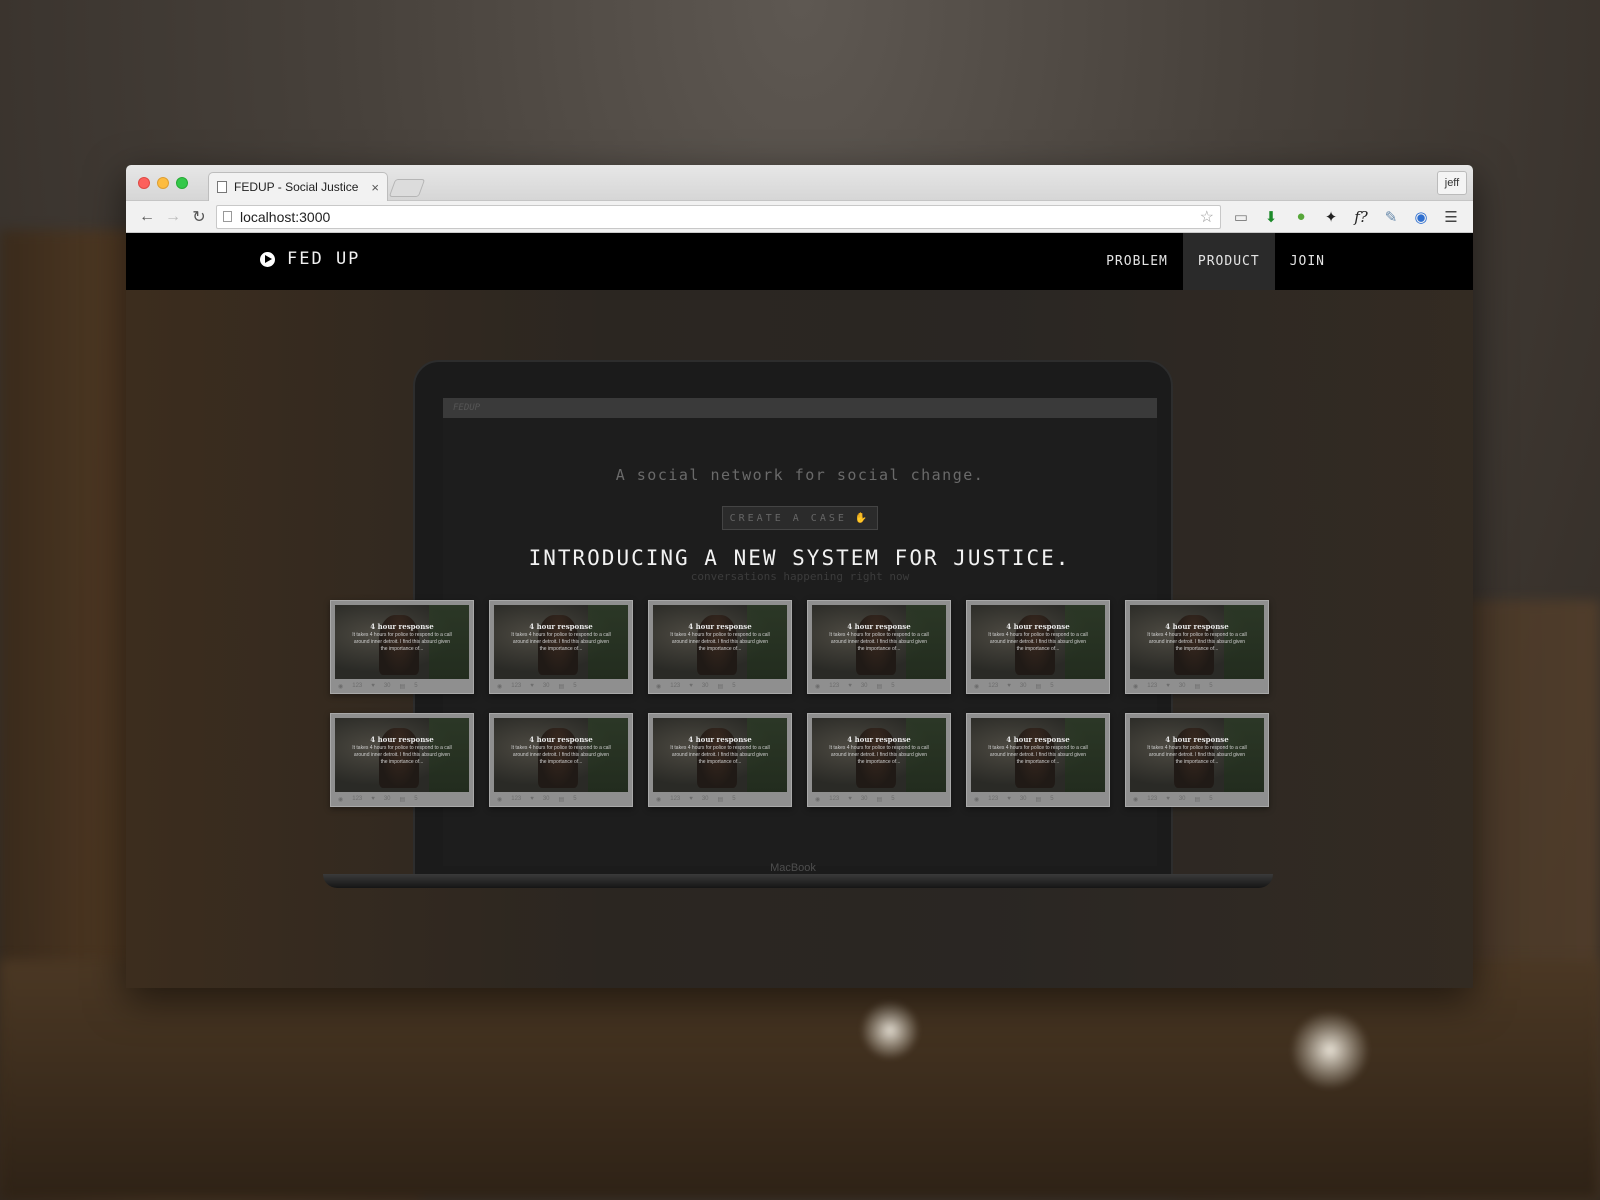 The image size is (1600, 1200). I want to click on browser-tab: FEDUP - Social Justice ×, so click(298, 186).